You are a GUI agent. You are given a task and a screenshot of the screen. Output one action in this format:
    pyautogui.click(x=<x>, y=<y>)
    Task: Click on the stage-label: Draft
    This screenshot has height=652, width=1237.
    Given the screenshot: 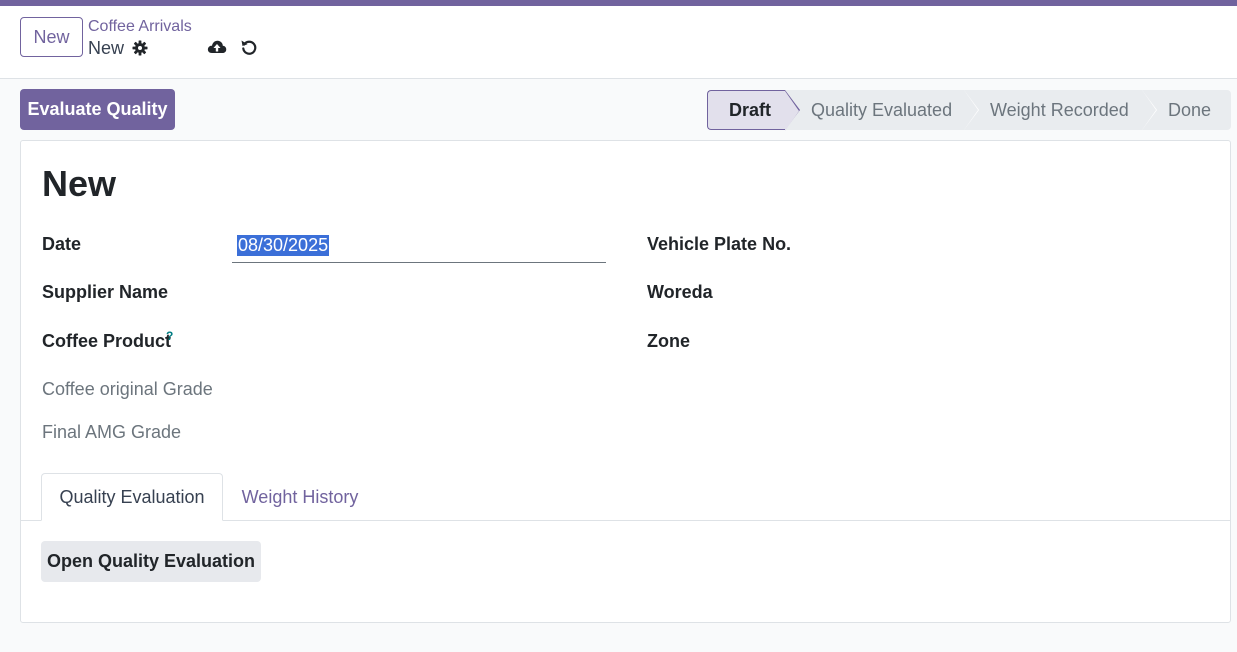 What is the action you would take?
    pyautogui.click(x=750, y=109)
    